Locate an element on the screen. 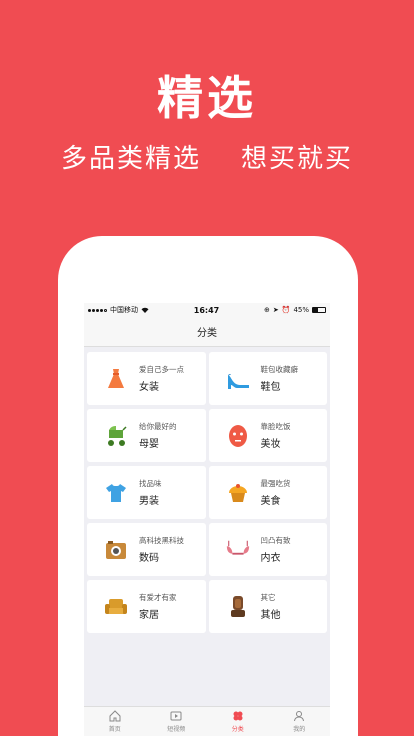 The height and width of the screenshot is (736, 414). dress-icon is located at coordinates (116, 379).